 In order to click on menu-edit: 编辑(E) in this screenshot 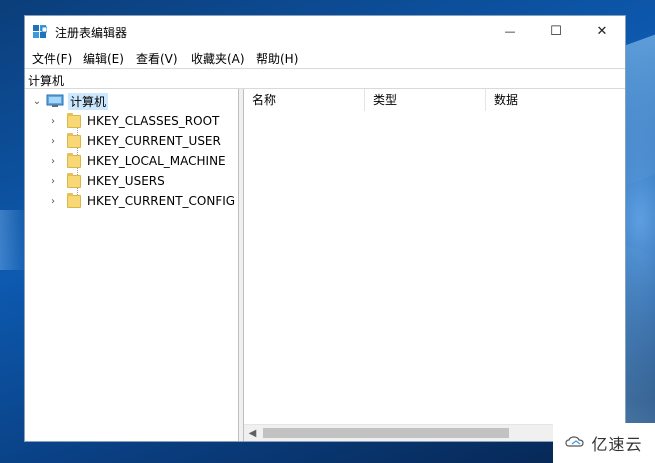, I will do `click(103, 58)`.